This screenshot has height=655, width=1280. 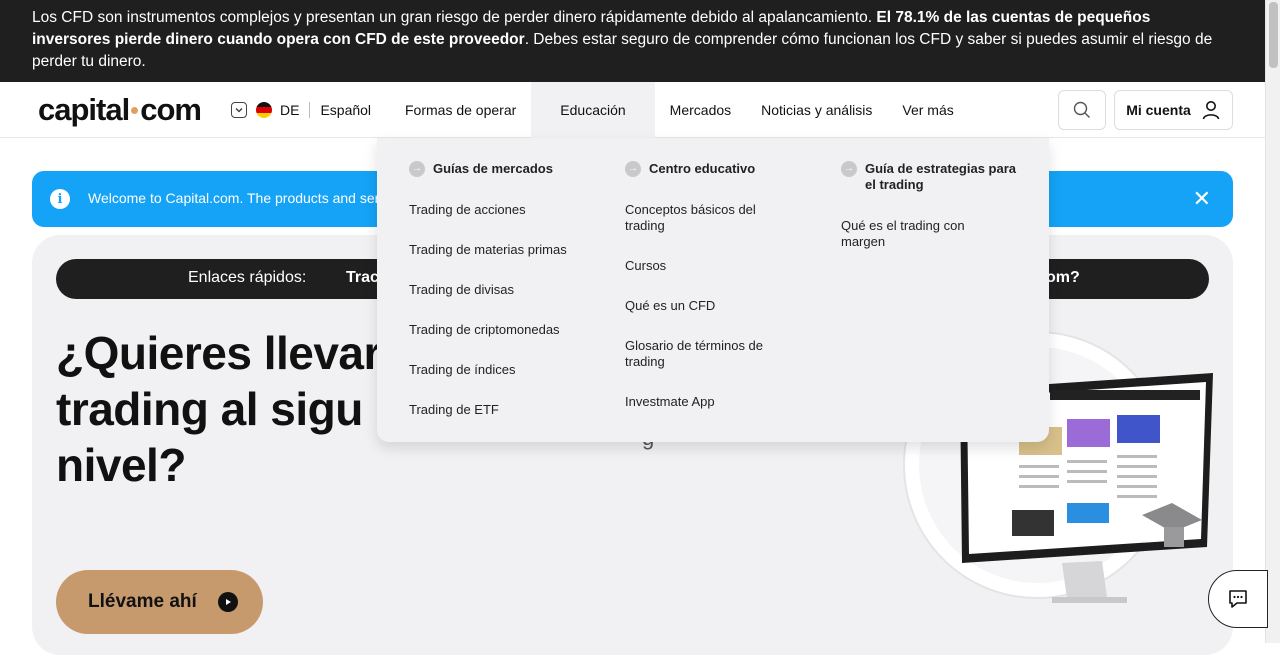 I want to click on my-account-button: Mi cuenta, so click(x=1173, y=110).